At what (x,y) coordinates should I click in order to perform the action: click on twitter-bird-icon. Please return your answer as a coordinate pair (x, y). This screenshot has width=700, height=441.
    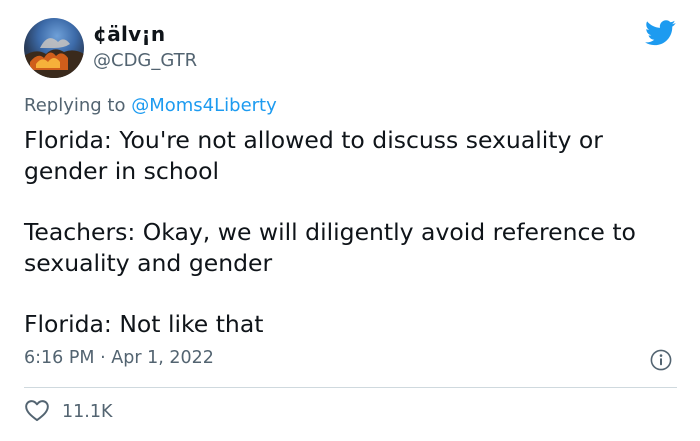
    Looking at the image, I should click on (660, 33).